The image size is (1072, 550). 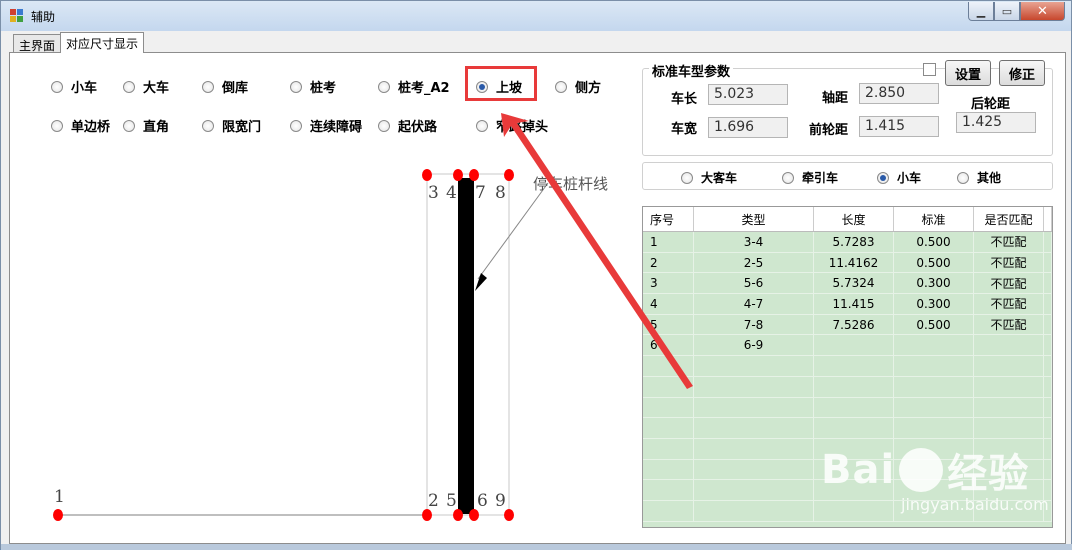 I want to click on watermark-logo: Bai 经验, so click(x=935, y=470).